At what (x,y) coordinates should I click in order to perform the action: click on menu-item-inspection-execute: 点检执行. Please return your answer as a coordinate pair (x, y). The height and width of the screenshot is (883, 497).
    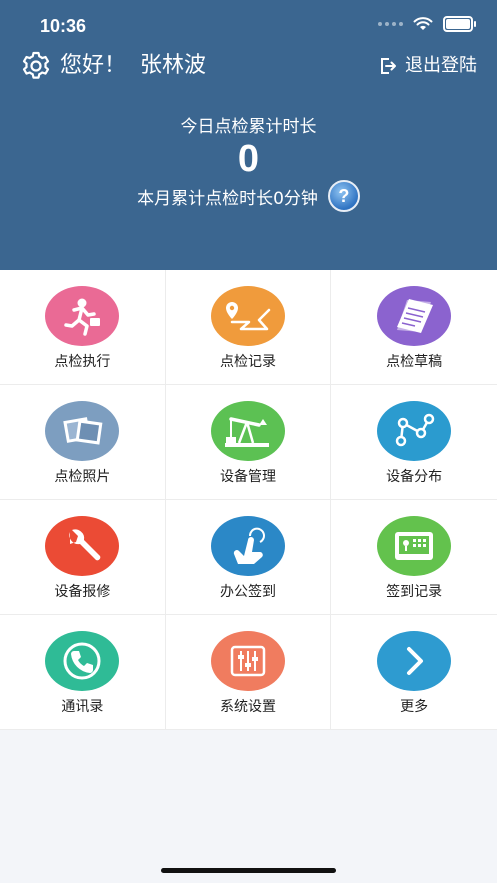
    Looking at the image, I should click on (83, 327).